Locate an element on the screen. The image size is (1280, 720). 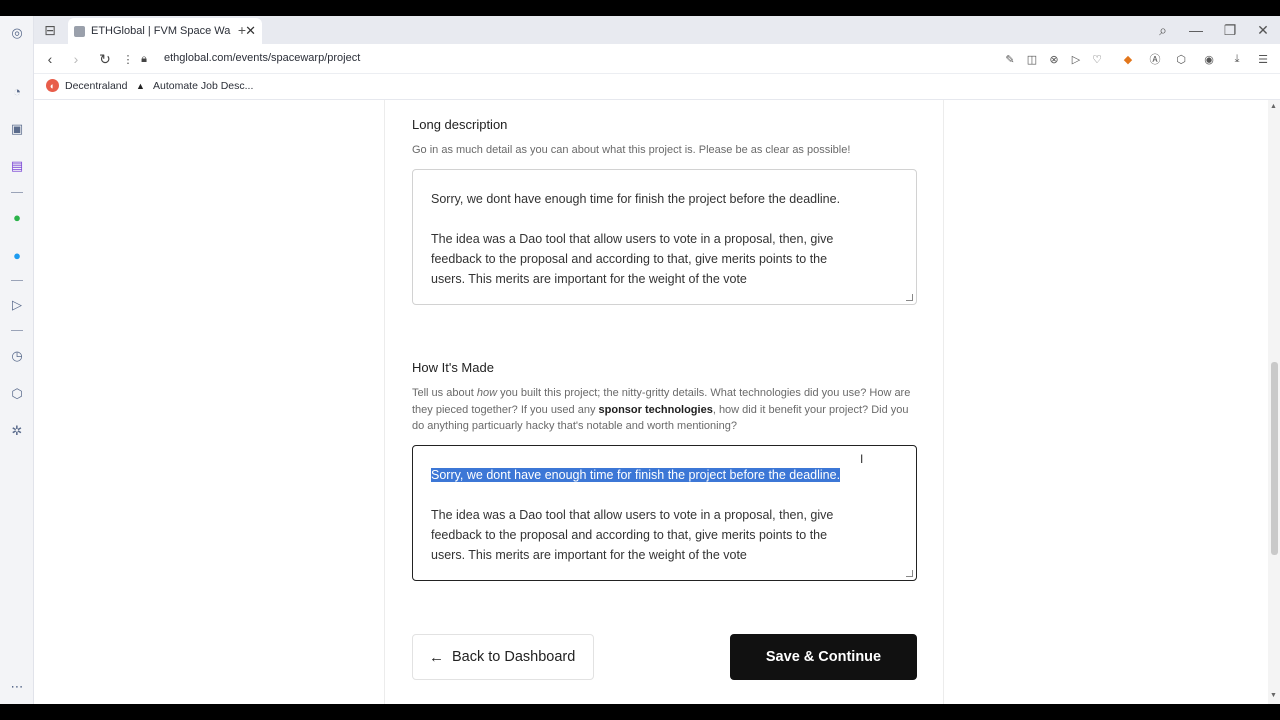
speed-dial-icon: ◔ is located at coordinates (17, 91).